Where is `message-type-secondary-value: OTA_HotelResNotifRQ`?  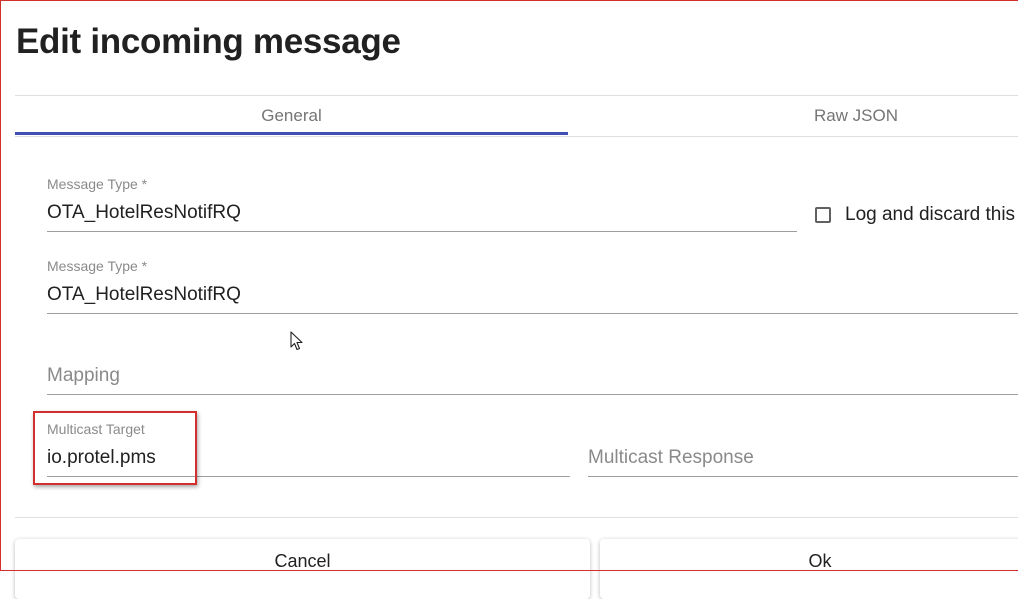 message-type-secondary-value: OTA_HotelResNotifRQ is located at coordinates (144, 294).